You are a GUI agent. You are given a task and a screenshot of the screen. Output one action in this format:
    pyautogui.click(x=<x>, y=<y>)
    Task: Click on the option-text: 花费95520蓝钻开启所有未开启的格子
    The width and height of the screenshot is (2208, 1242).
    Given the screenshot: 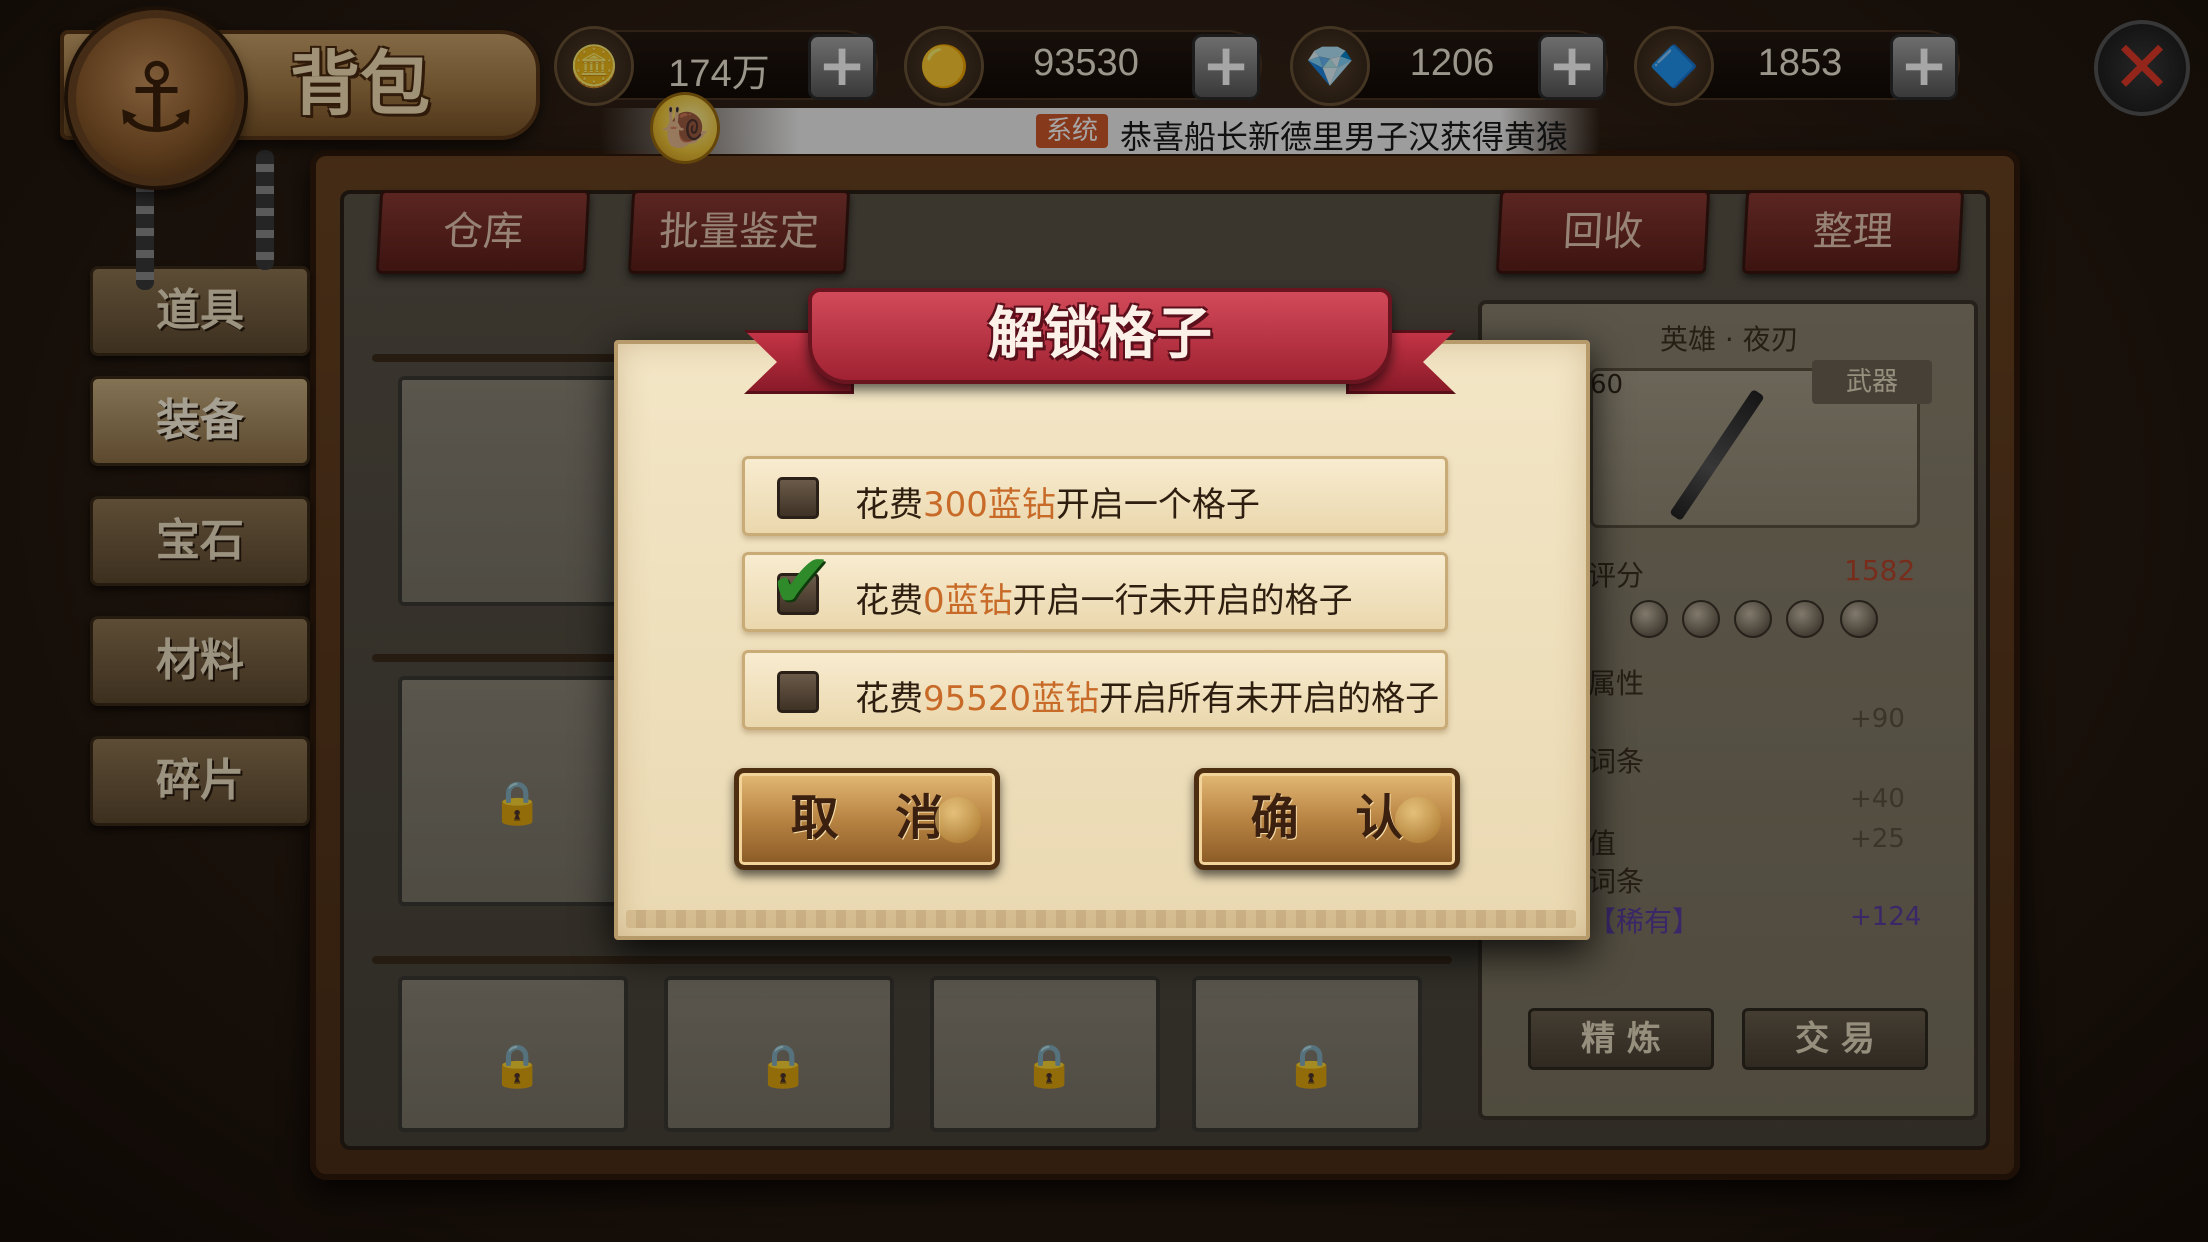 What is the action you would take?
    pyautogui.click(x=1147, y=695)
    